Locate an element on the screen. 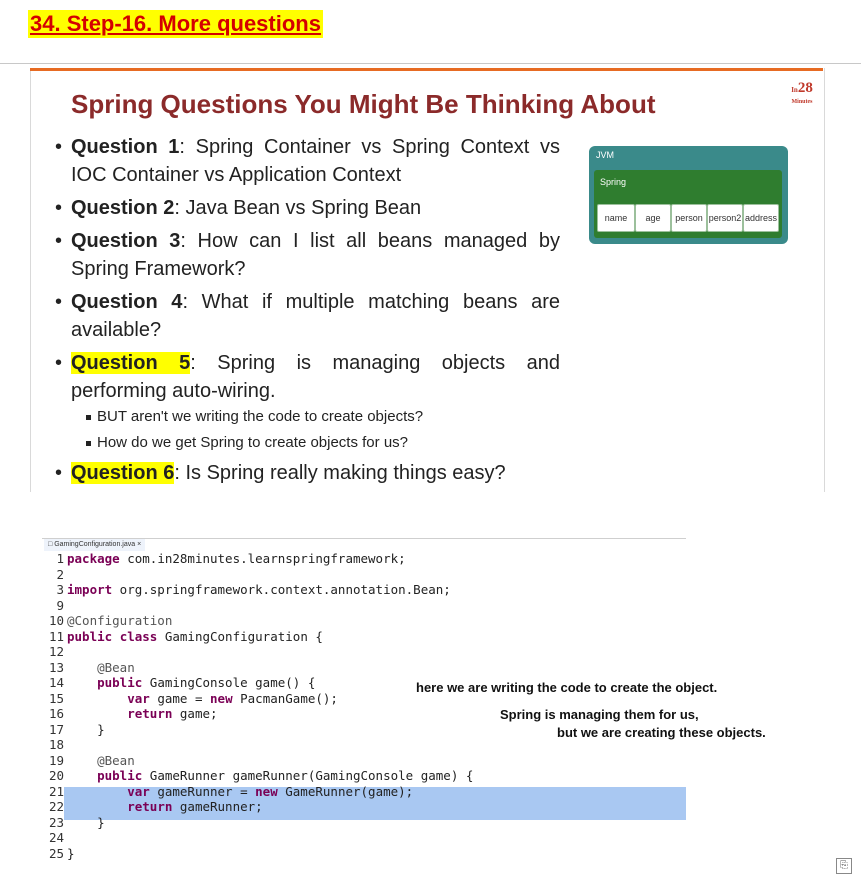  code-line: public GamingConsole game() { is located at coordinates (191, 683).